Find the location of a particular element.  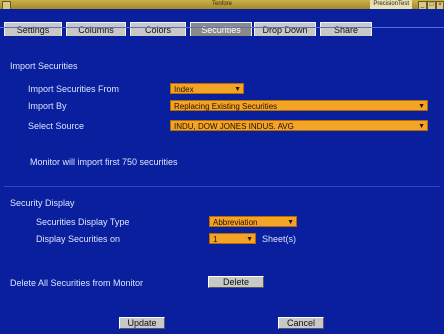

tab-divider is located at coordinates (222, 27).